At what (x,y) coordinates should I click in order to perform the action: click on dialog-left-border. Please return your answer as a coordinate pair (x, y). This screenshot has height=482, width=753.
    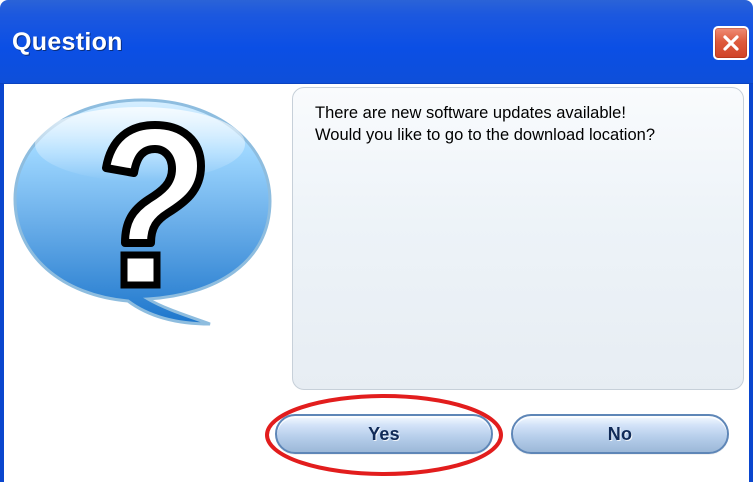
    Looking at the image, I should click on (2, 283).